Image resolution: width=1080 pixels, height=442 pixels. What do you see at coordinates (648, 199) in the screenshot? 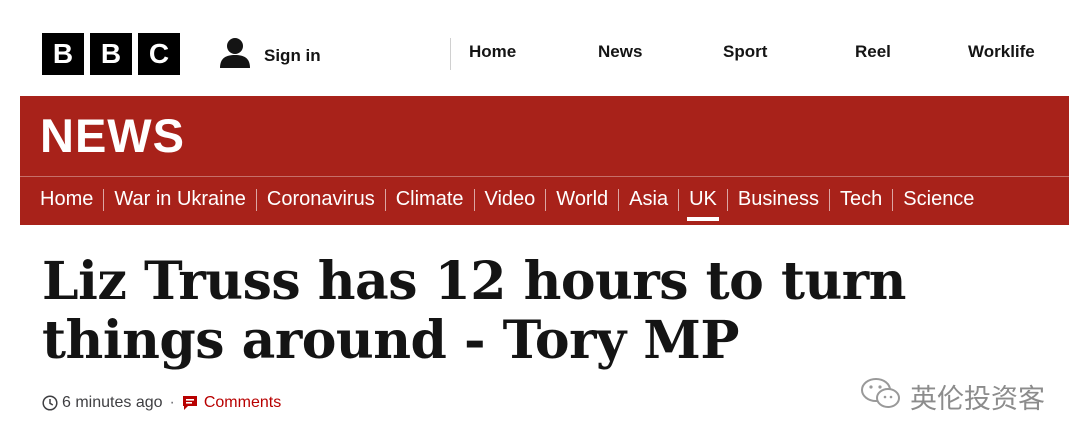
I see `subnav-asia: Asia` at bounding box center [648, 199].